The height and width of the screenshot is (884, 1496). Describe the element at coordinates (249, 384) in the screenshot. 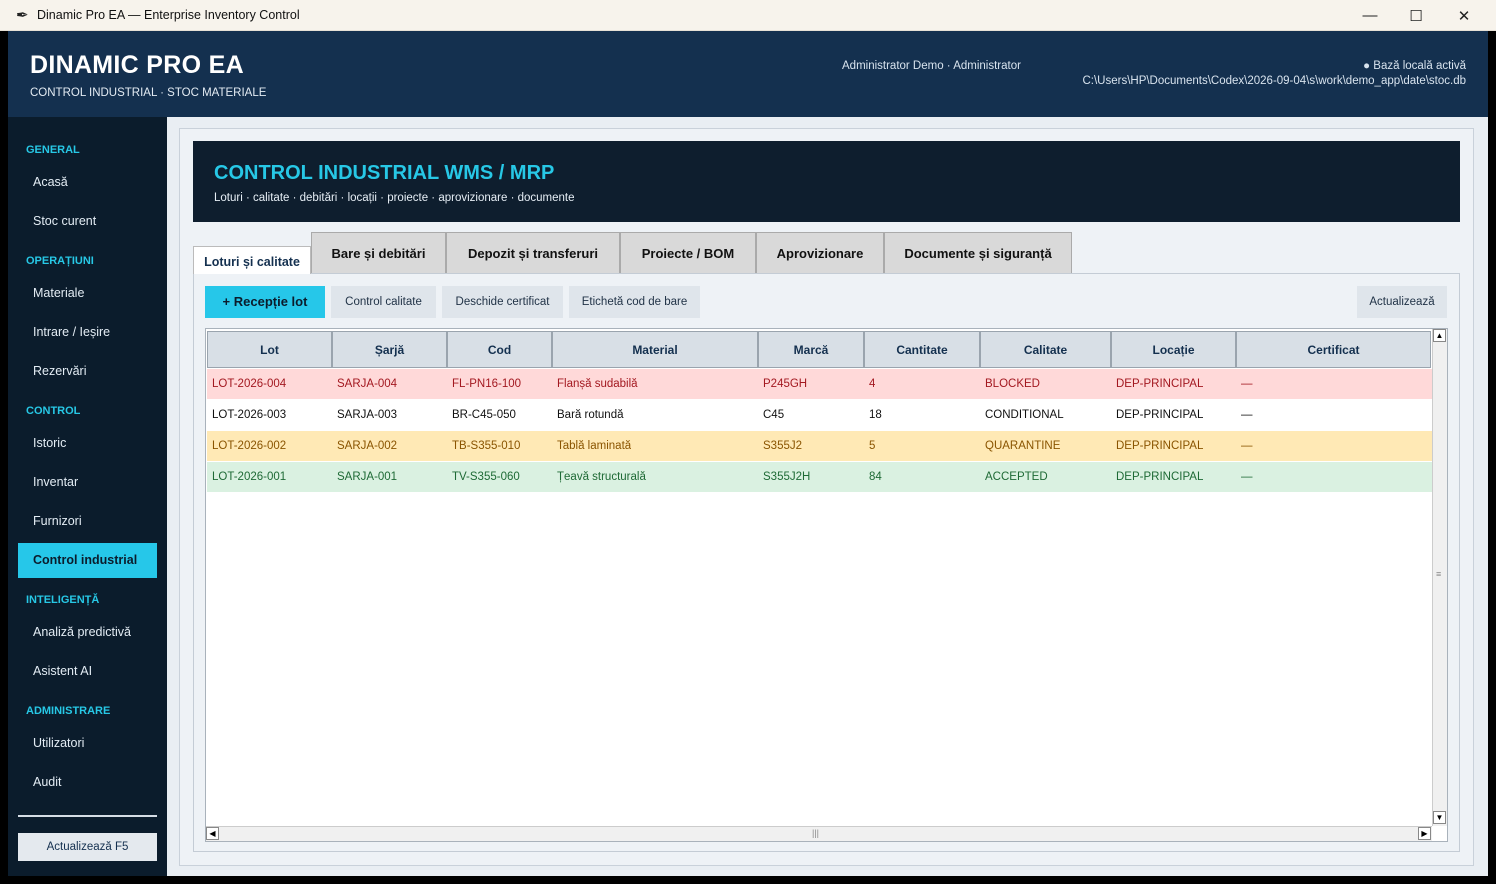

I see `cell-lot: LOT-2026-004` at that location.